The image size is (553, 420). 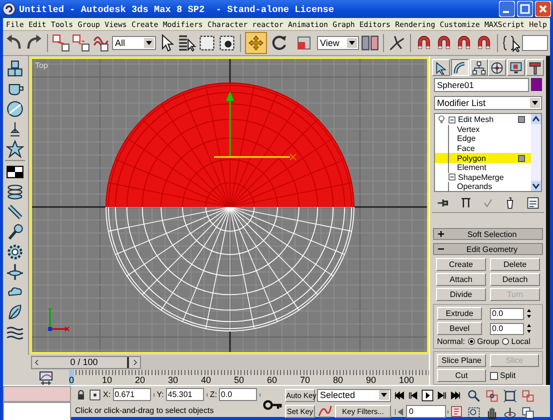 I want to click on radio-option: Group, so click(x=484, y=341).